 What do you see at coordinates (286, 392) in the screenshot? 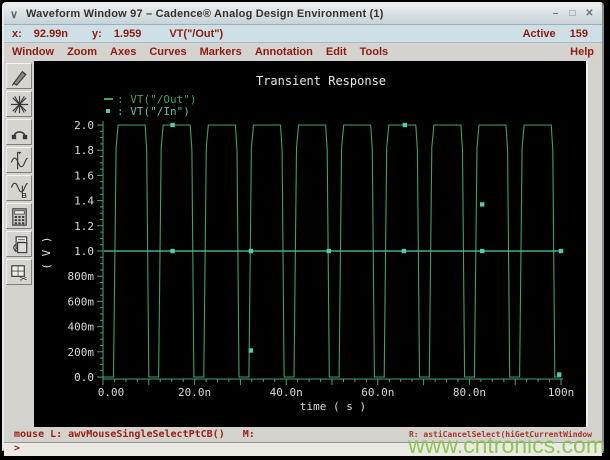
I see `svg-text: 40.0n` at bounding box center [286, 392].